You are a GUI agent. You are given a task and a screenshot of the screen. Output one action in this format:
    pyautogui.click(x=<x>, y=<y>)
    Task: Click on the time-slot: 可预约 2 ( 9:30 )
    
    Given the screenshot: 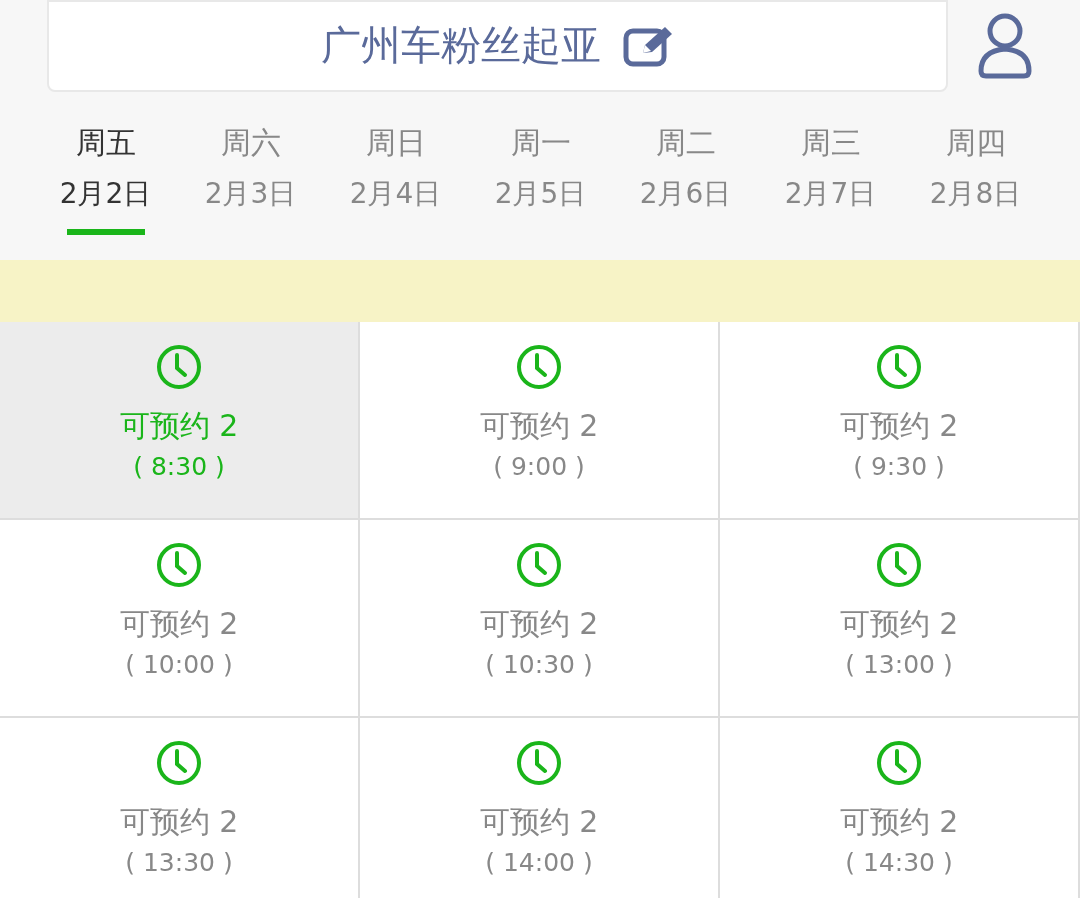 What is the action you would take?
    pyautogui.click(x=900, y=421)
    